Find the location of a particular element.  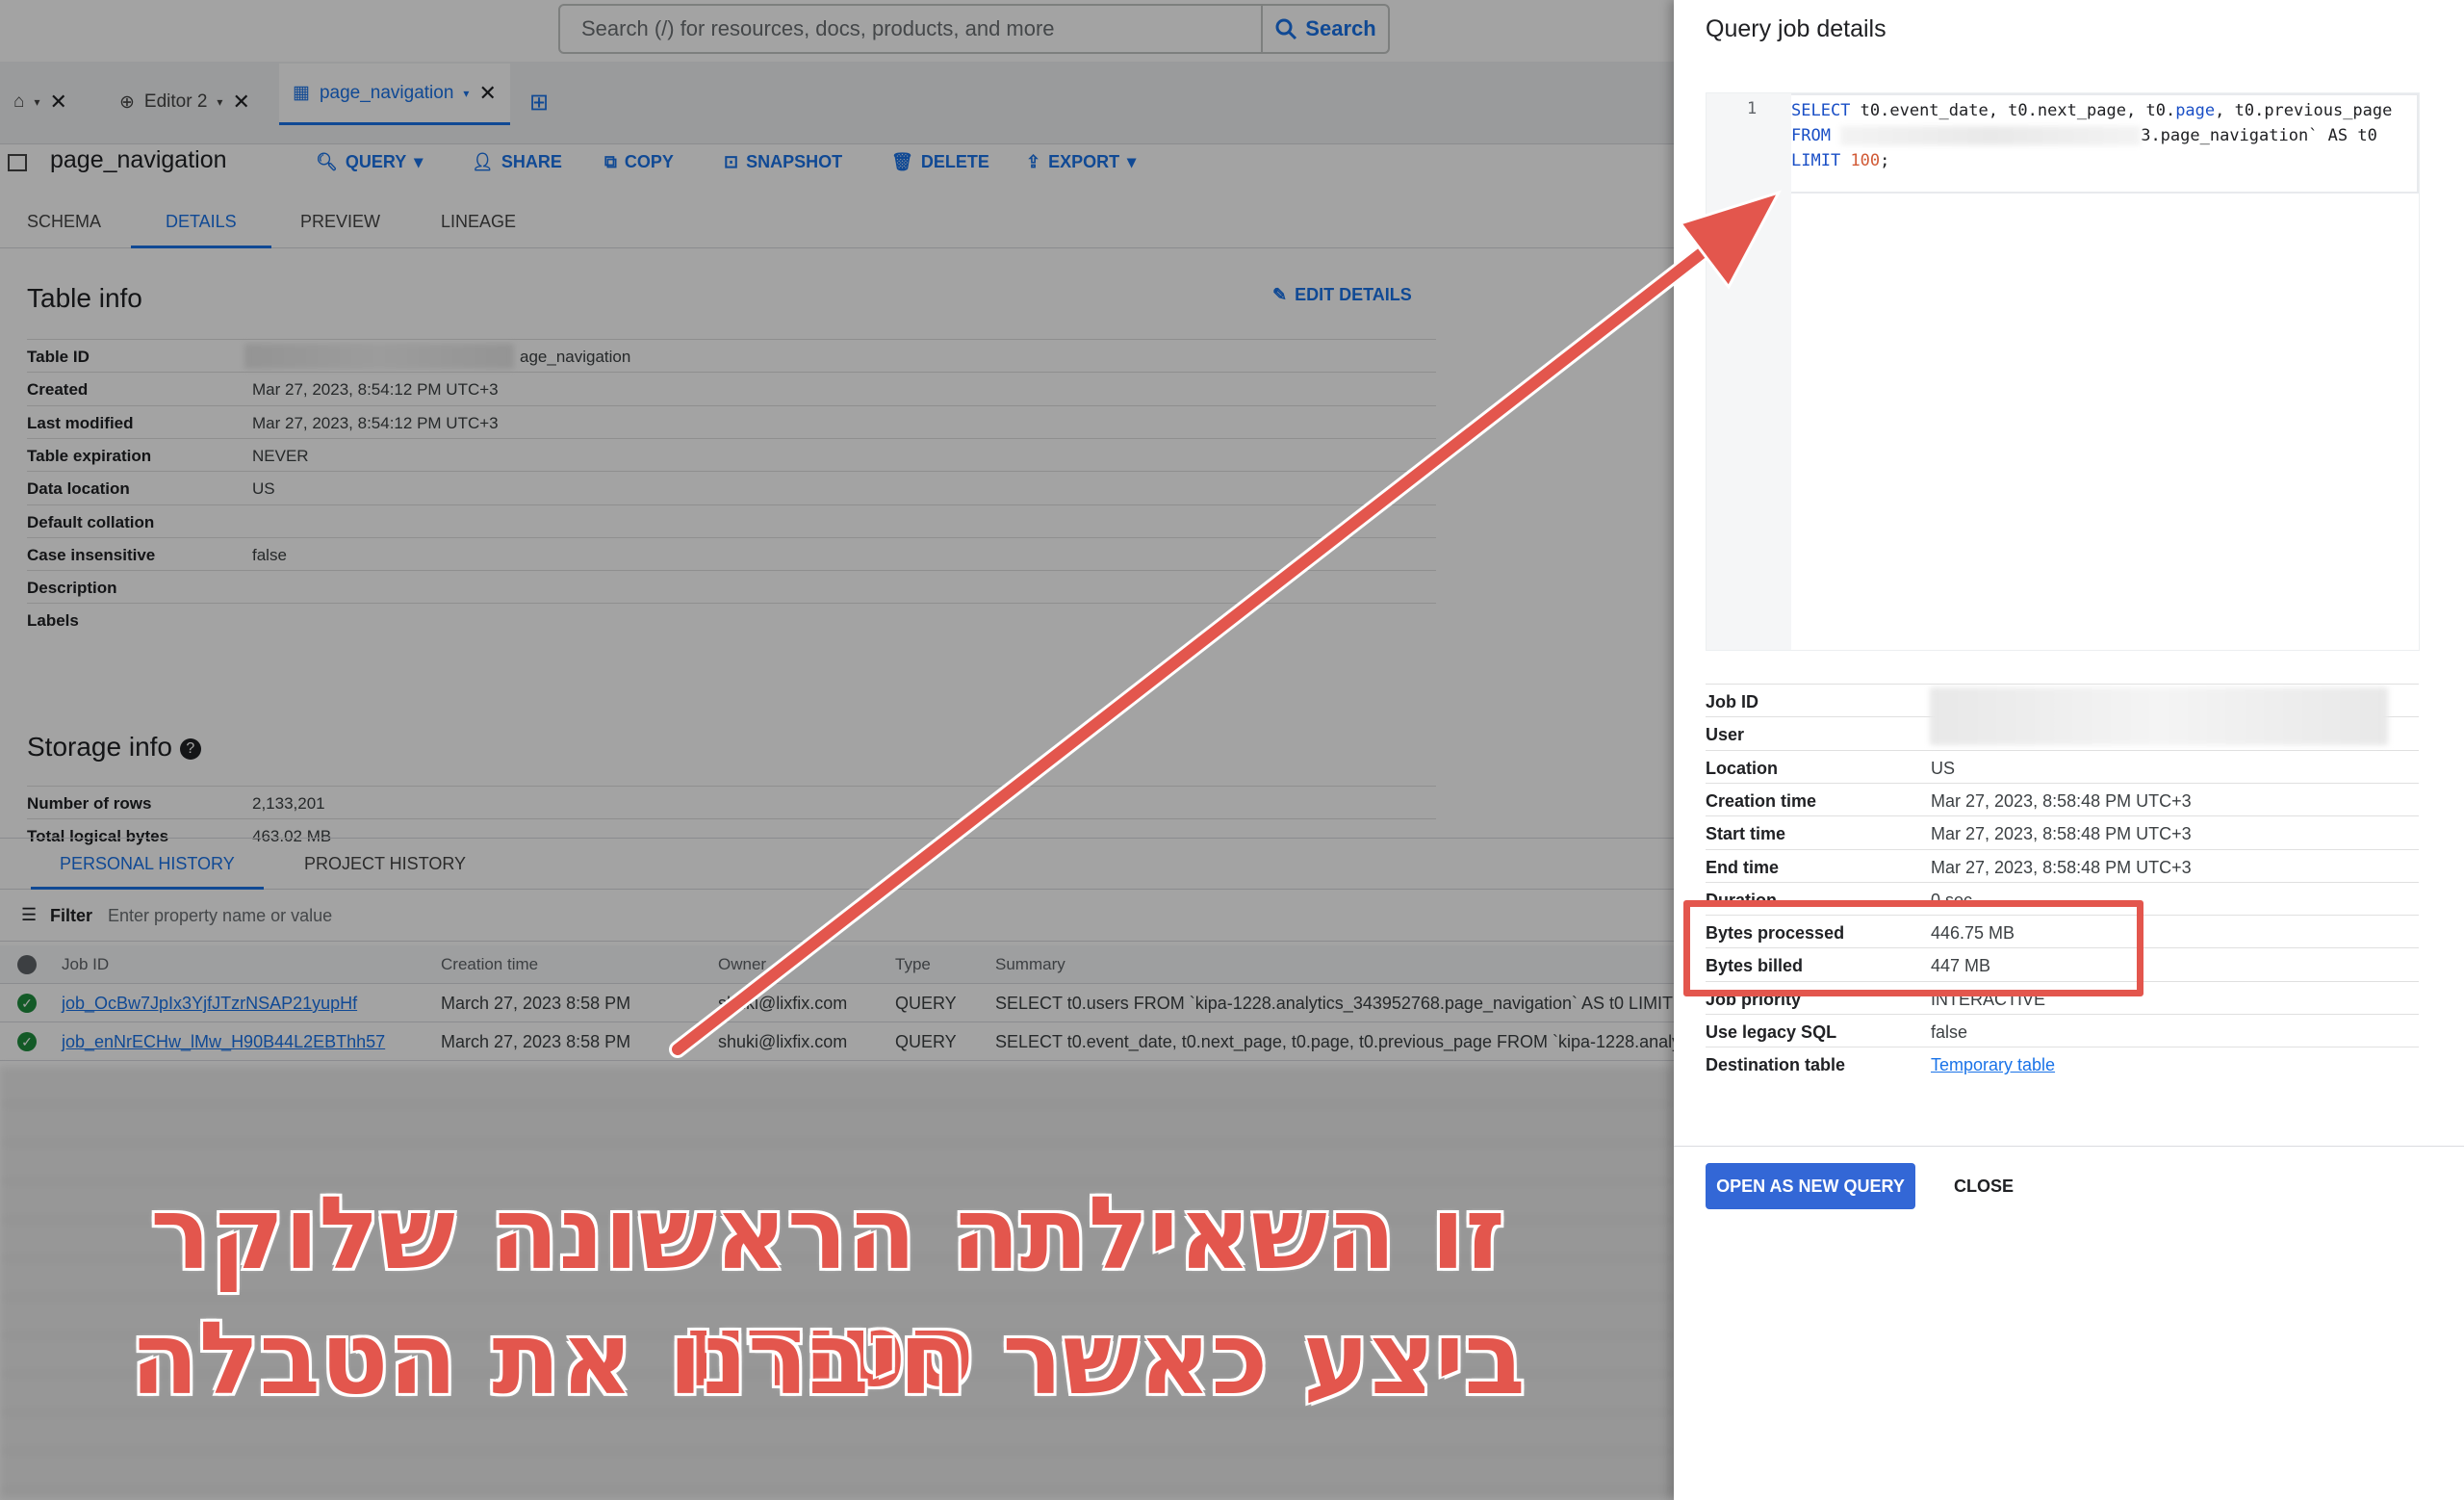

detail-row: Use legacy SQL false is located at coordinates (2062, 1030).